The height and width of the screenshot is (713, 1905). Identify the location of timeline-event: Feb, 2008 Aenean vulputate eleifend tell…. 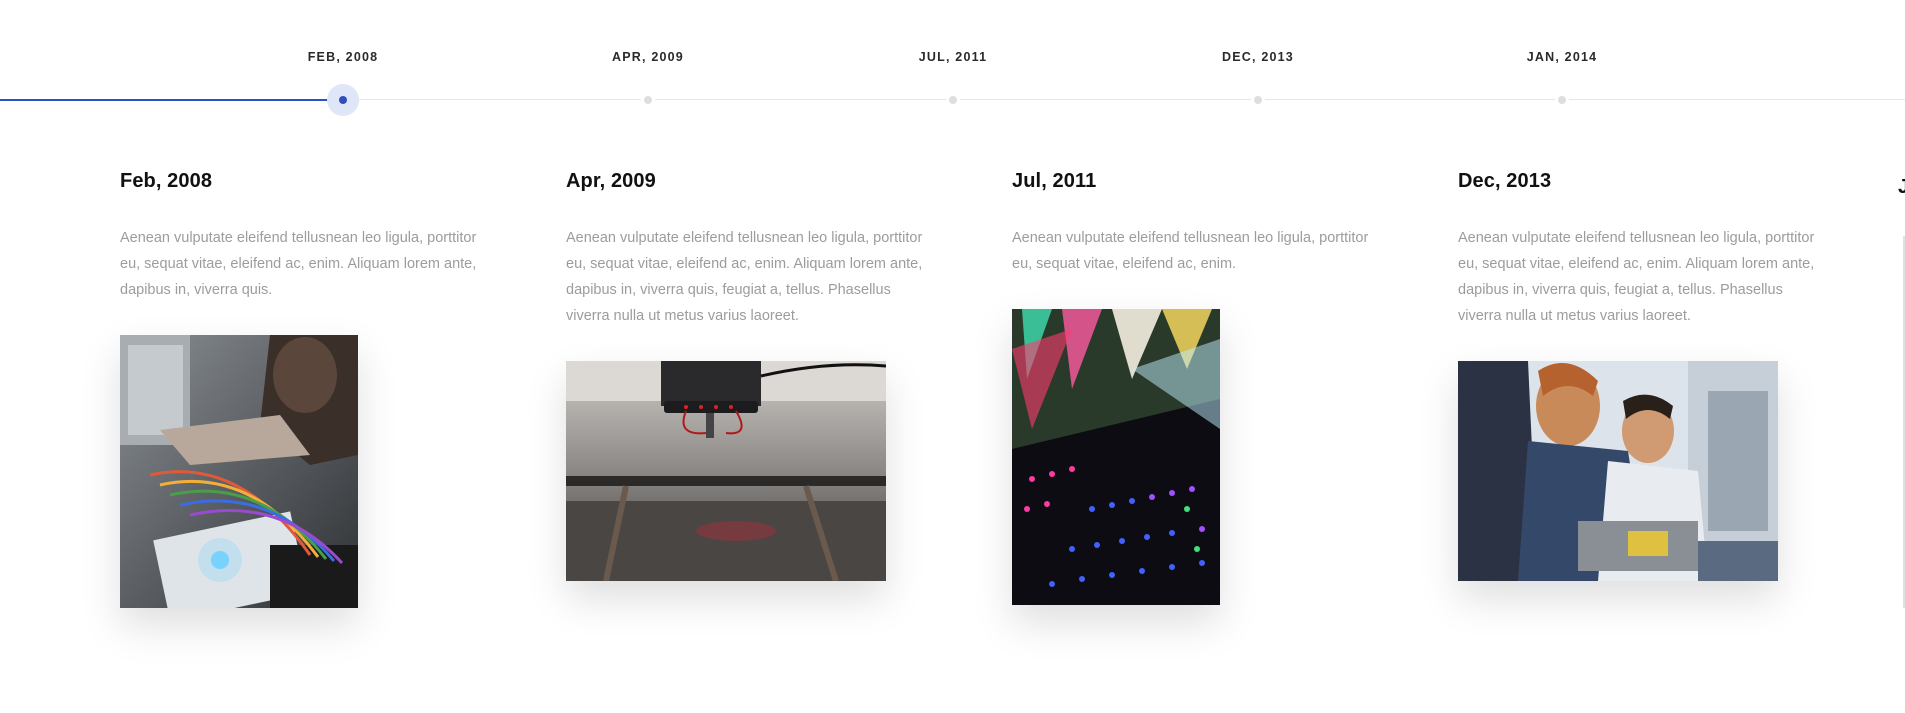
(305, 236).